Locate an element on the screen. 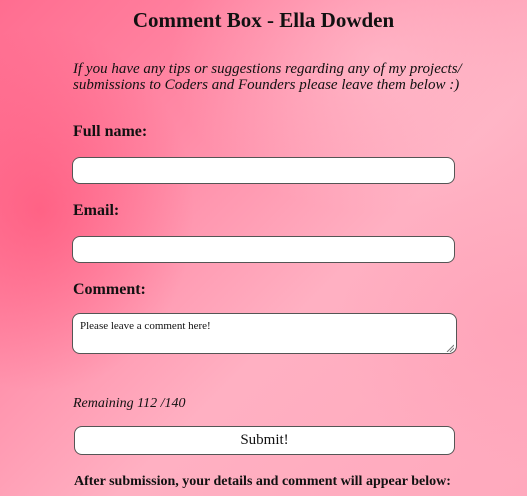  comment-textarea: Please leave a comment here! is located at coordinates (264, 333).